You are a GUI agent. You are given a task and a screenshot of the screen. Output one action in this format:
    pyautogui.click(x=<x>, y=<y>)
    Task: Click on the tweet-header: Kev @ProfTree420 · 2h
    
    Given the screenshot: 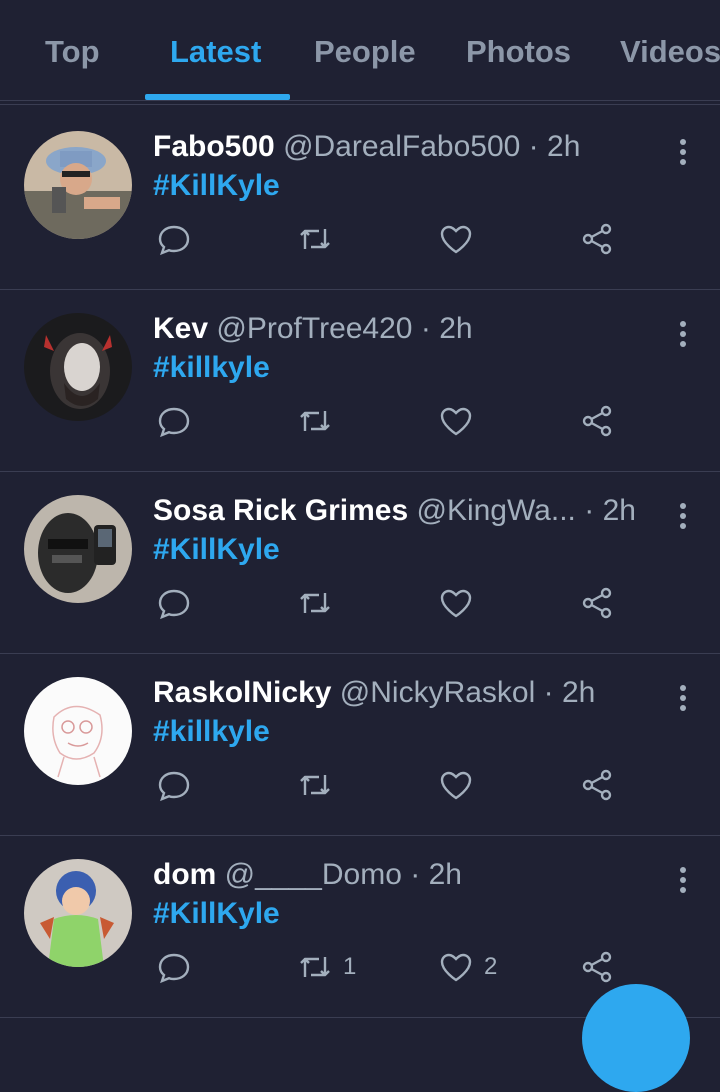 What is the action you would take?
    pyautogui.click(x=398, y=329)
    